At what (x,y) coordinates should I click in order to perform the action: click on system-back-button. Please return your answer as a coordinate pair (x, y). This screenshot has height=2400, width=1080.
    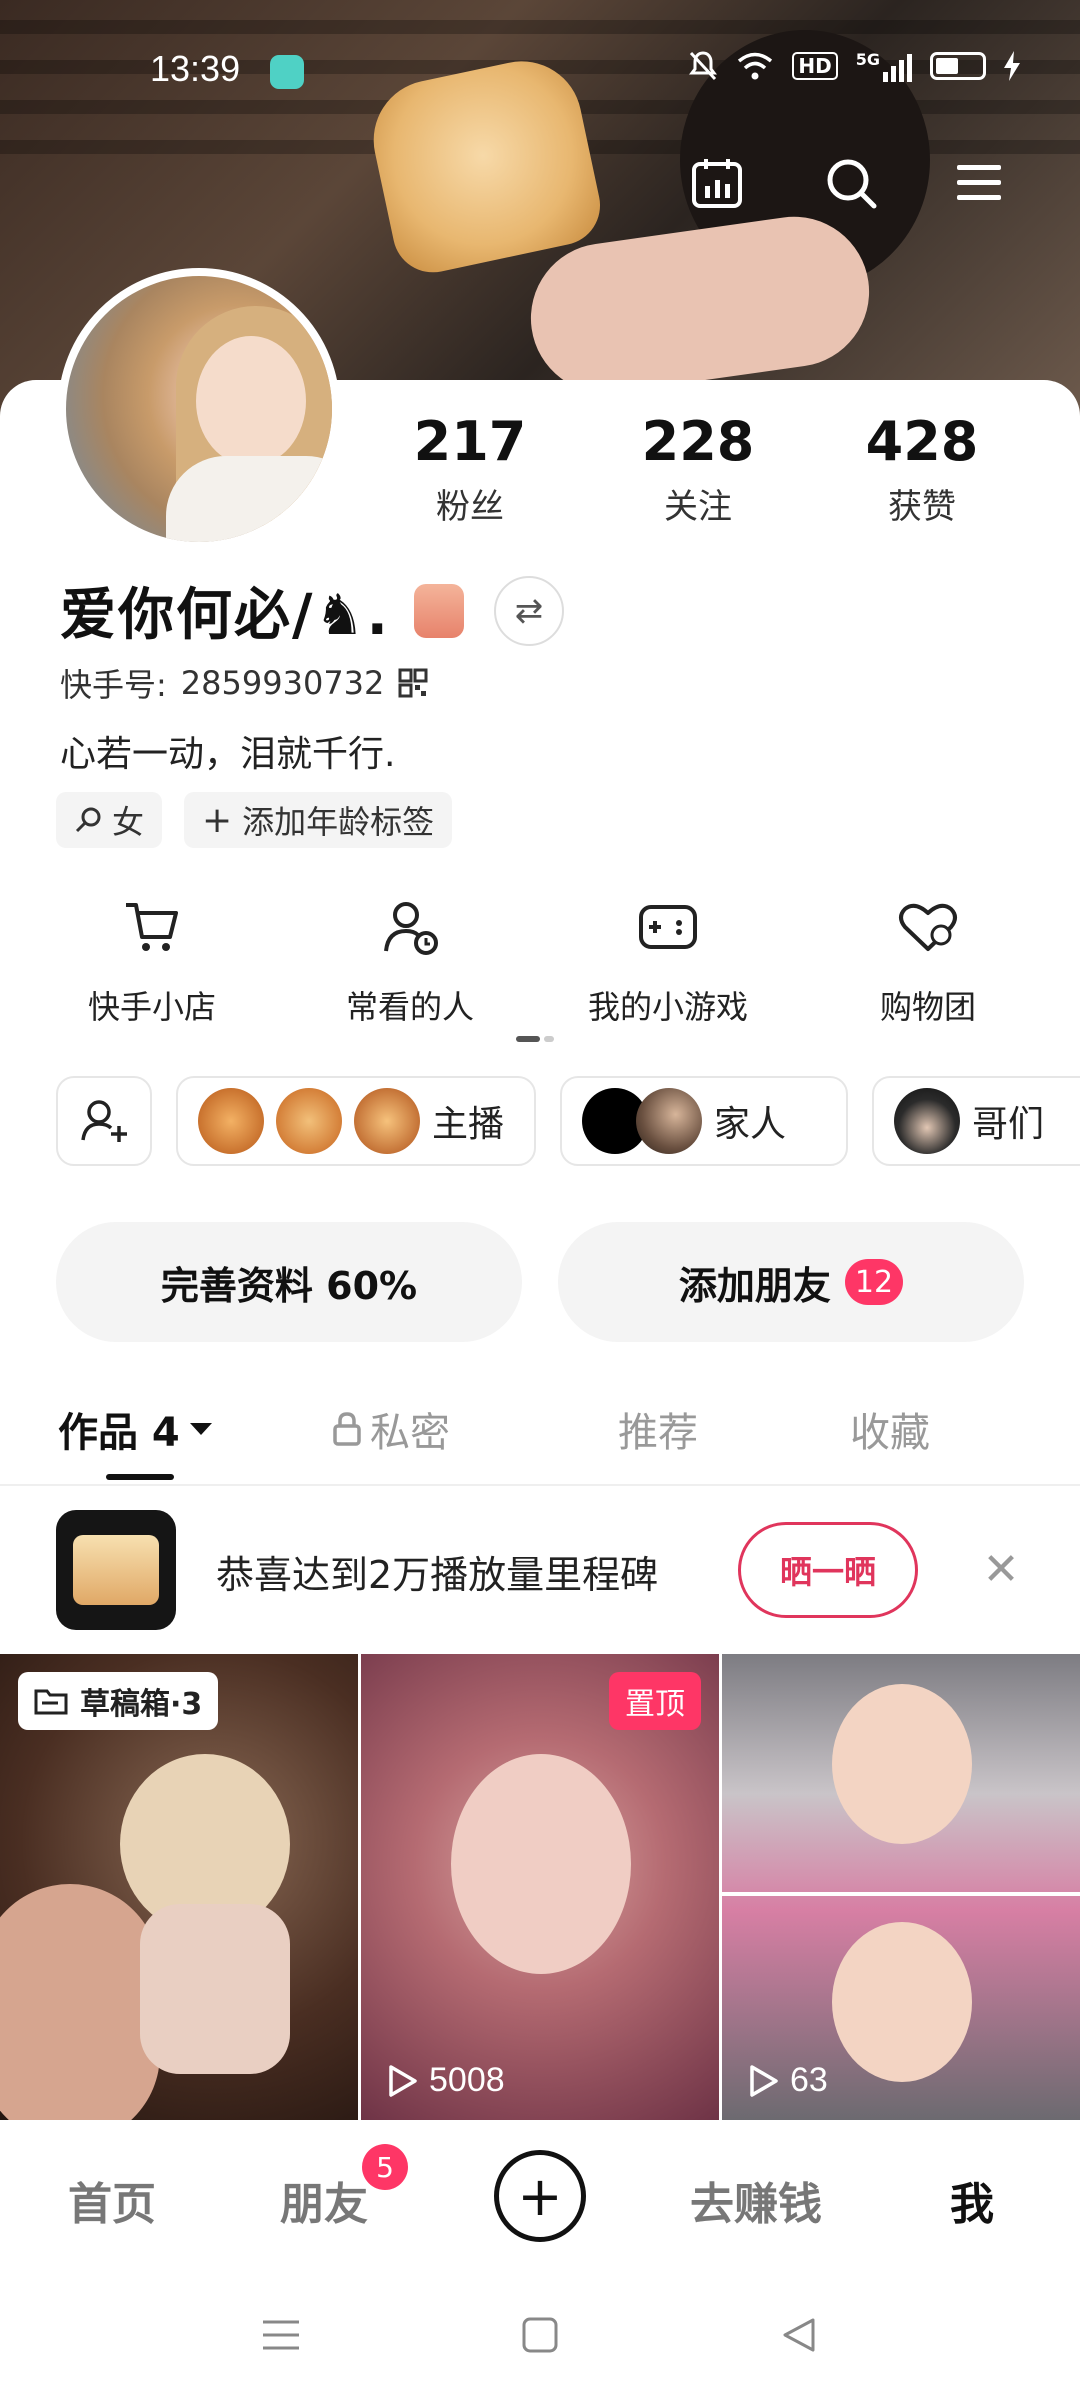
    Looking at the image, I should click on (799, 2335).